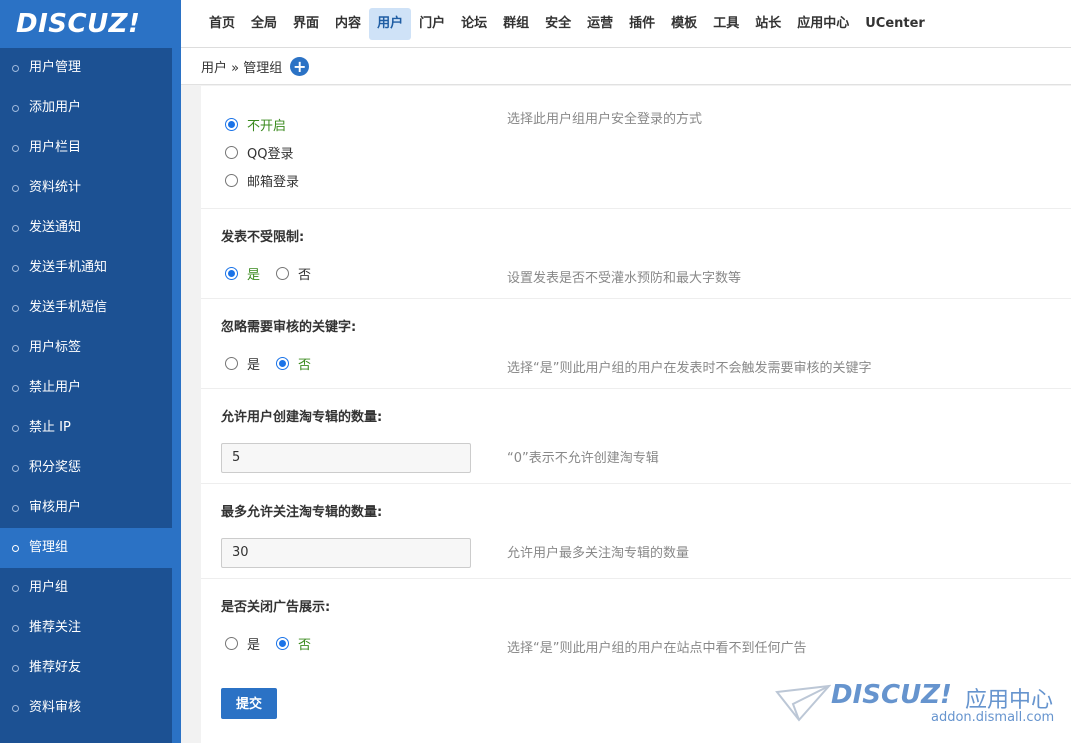 The image size is (1071, 743). Describe the element at coordinates (86, 508) in the screenshot. I see `sidebar-item-11: 审核用户` at that location.